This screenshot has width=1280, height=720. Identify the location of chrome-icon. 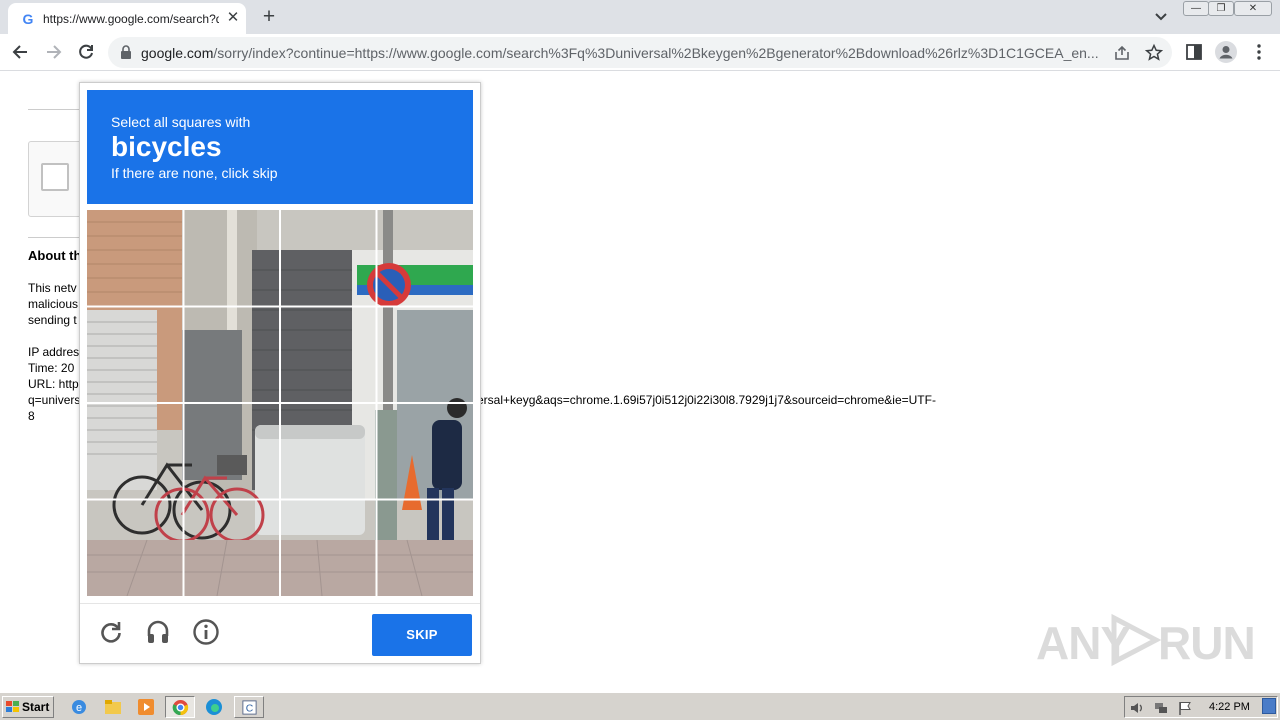
(180, 707).